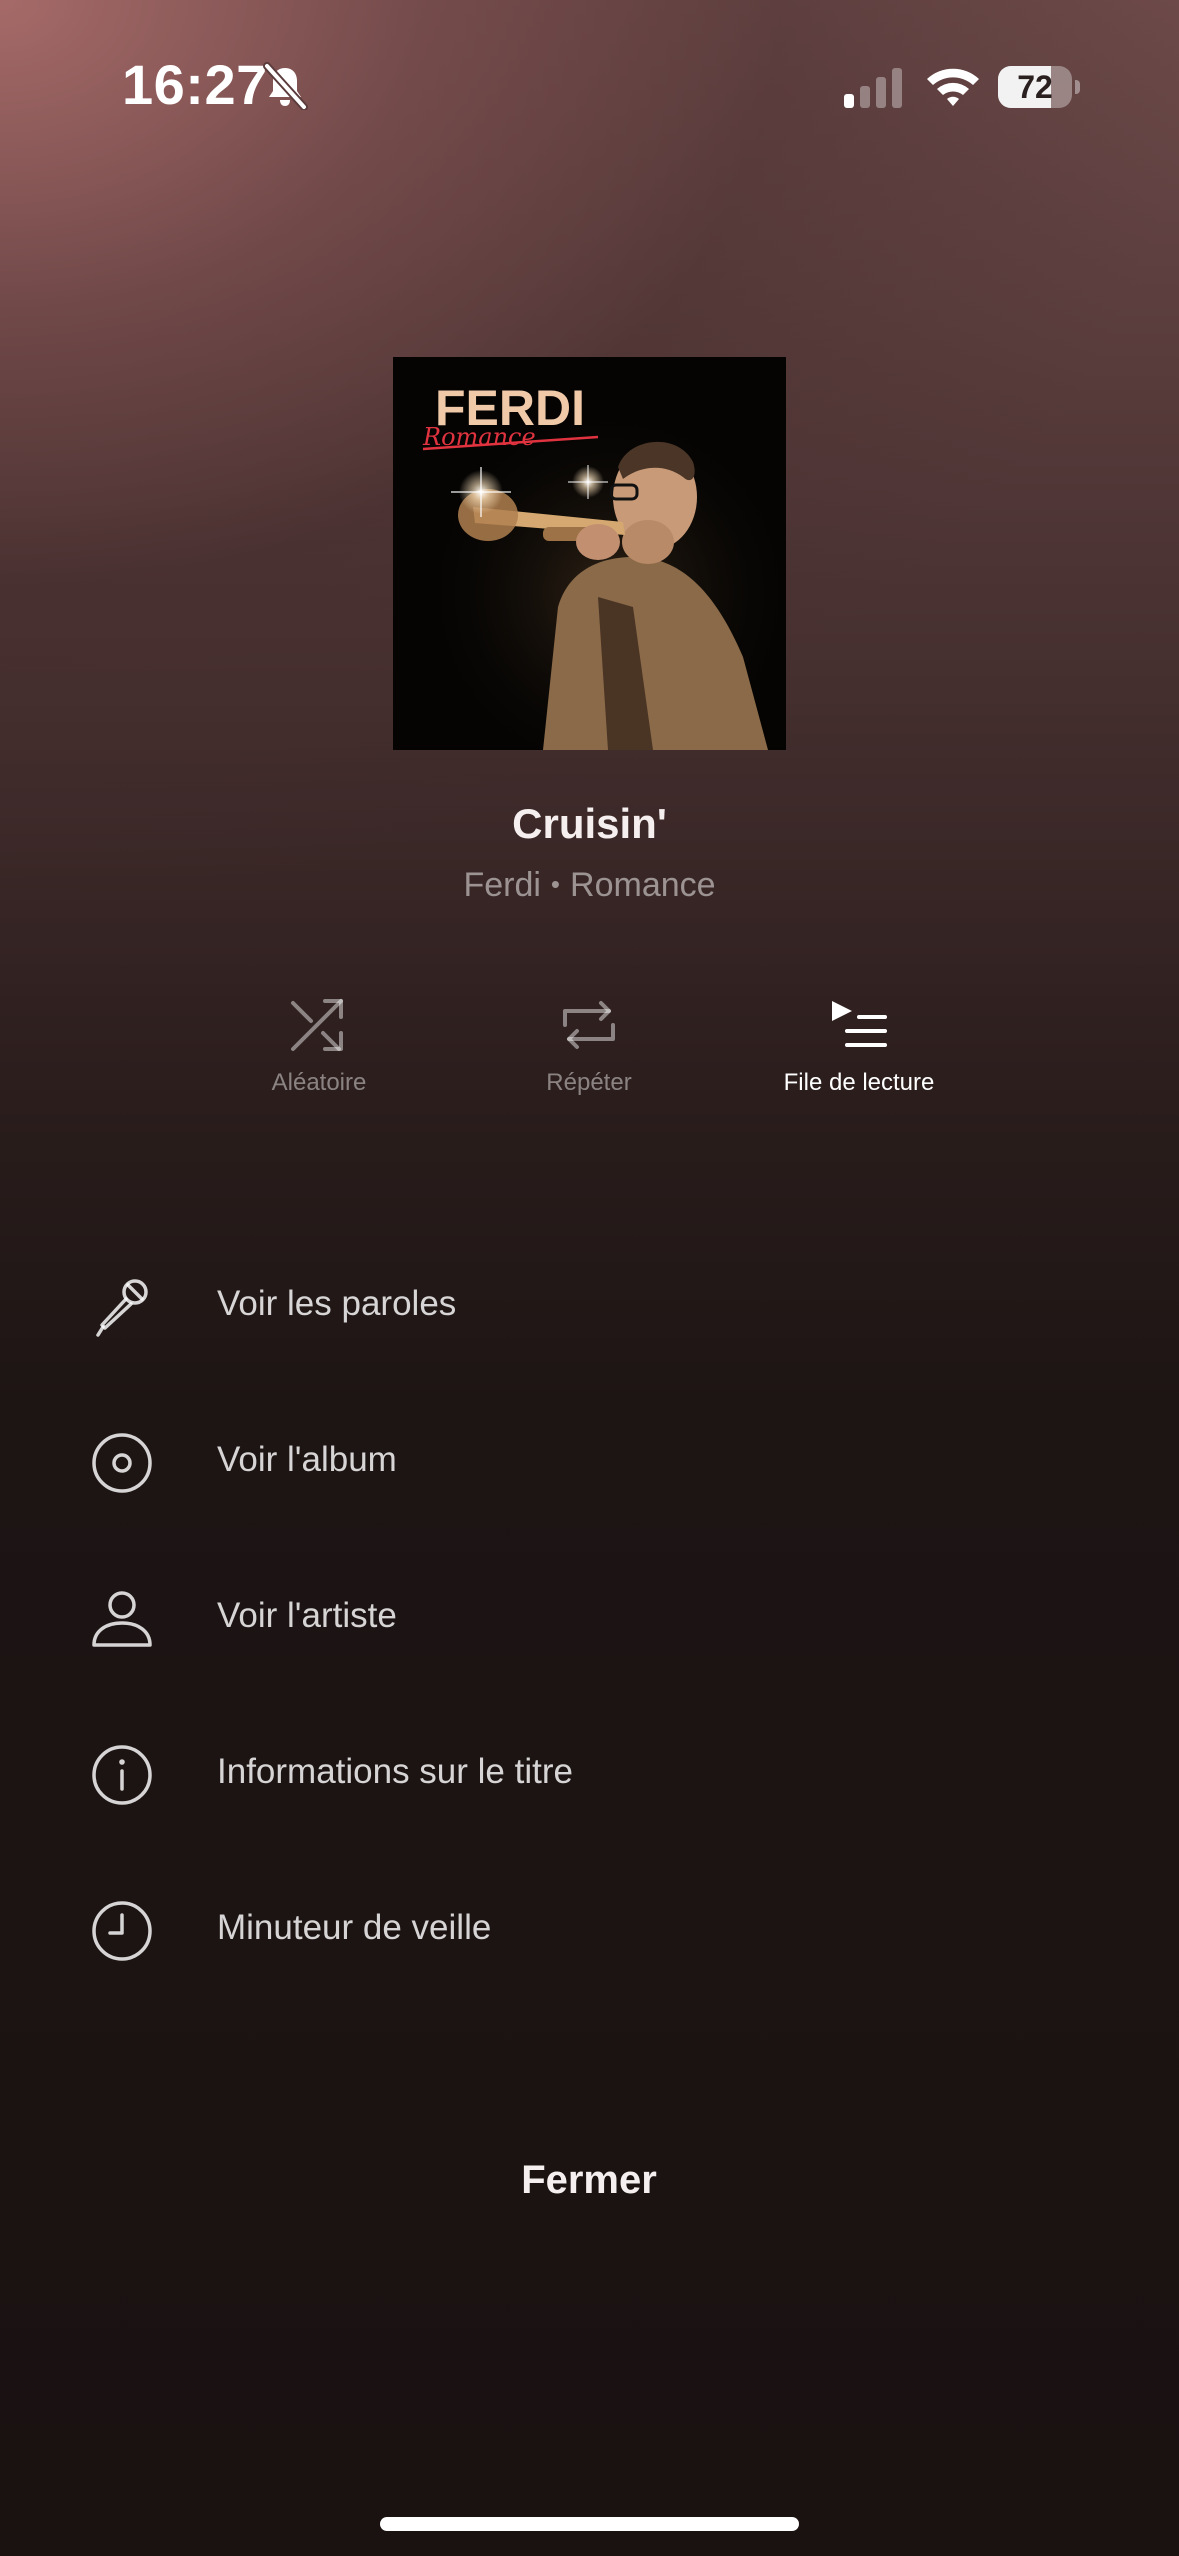 The image size is (1179, 2556). Describe the element at coordinates (589, 85) in the screenshot. I see `status-bar: 16:27 72` at that location.